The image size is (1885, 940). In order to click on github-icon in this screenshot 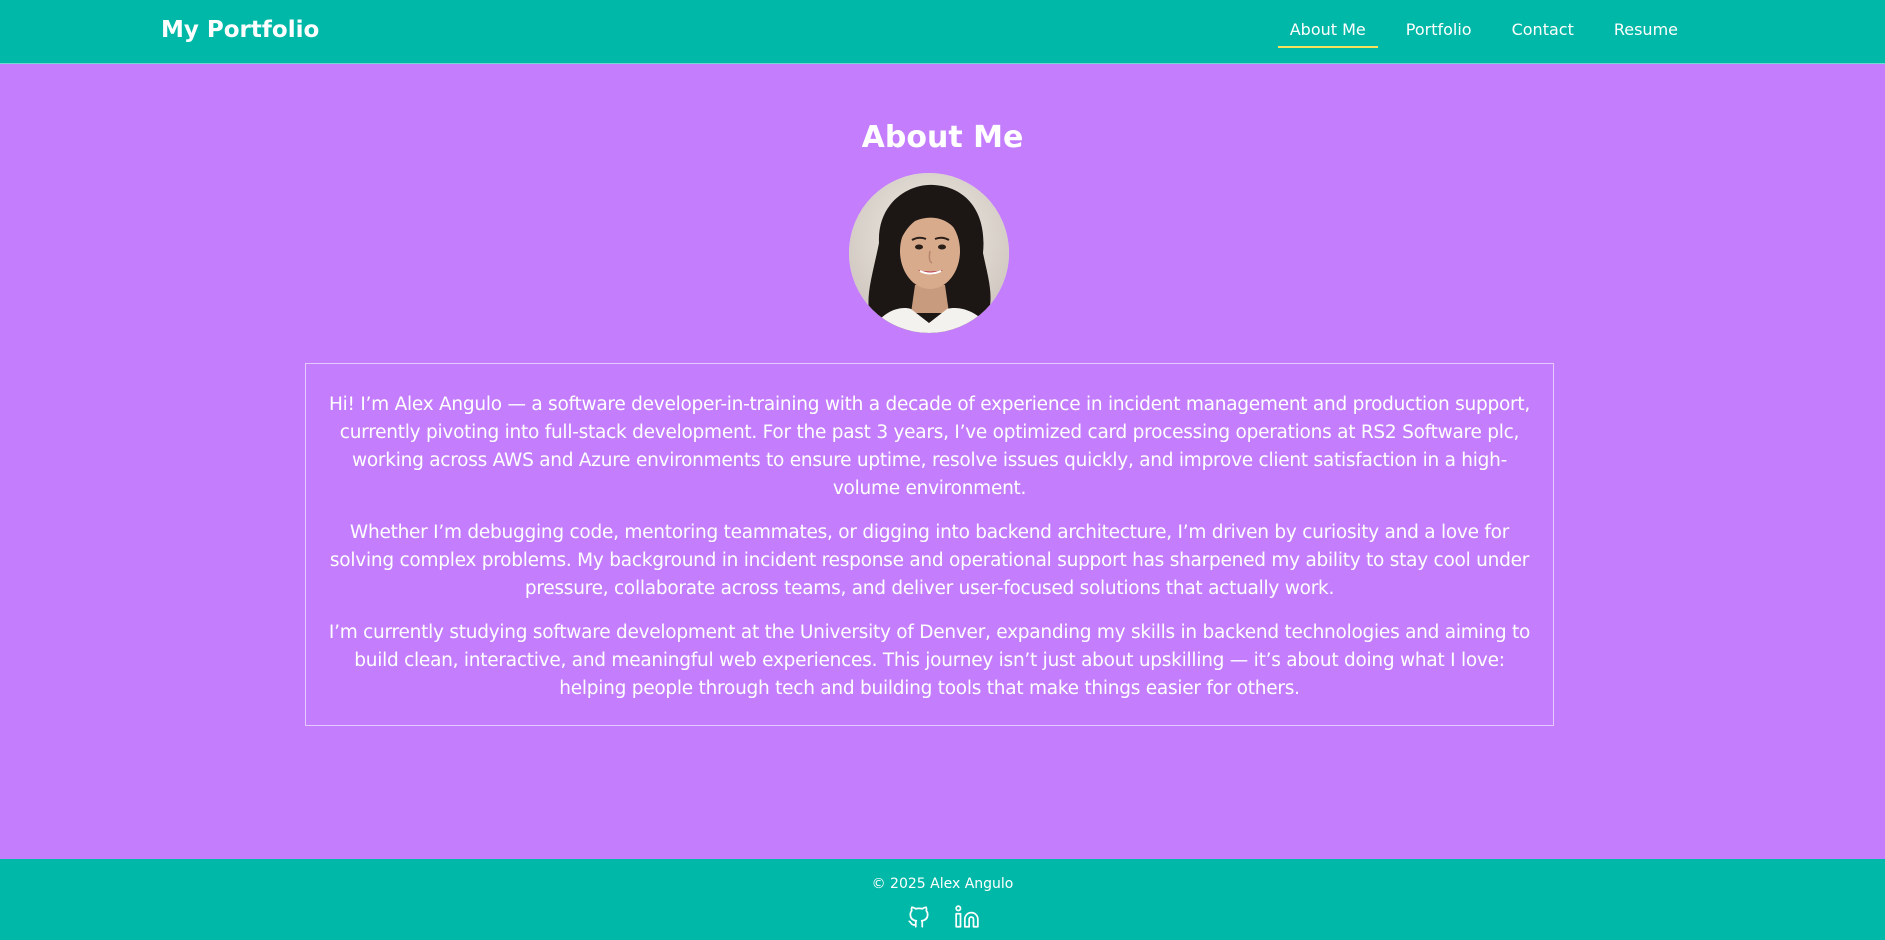, I will do `click(918, 917)`.